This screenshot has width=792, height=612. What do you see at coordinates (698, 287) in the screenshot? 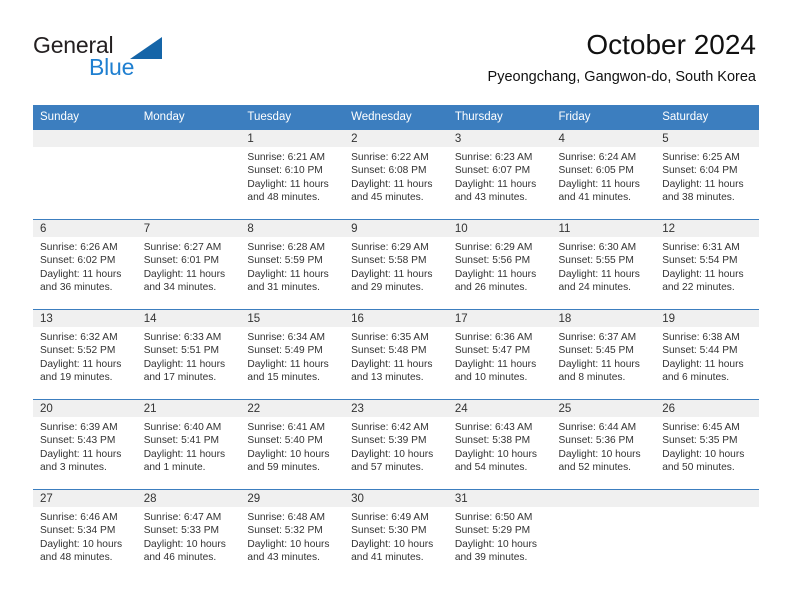
I see `daylight-duration-line2: and 22 minutes.` at bounding box center [698, 287].